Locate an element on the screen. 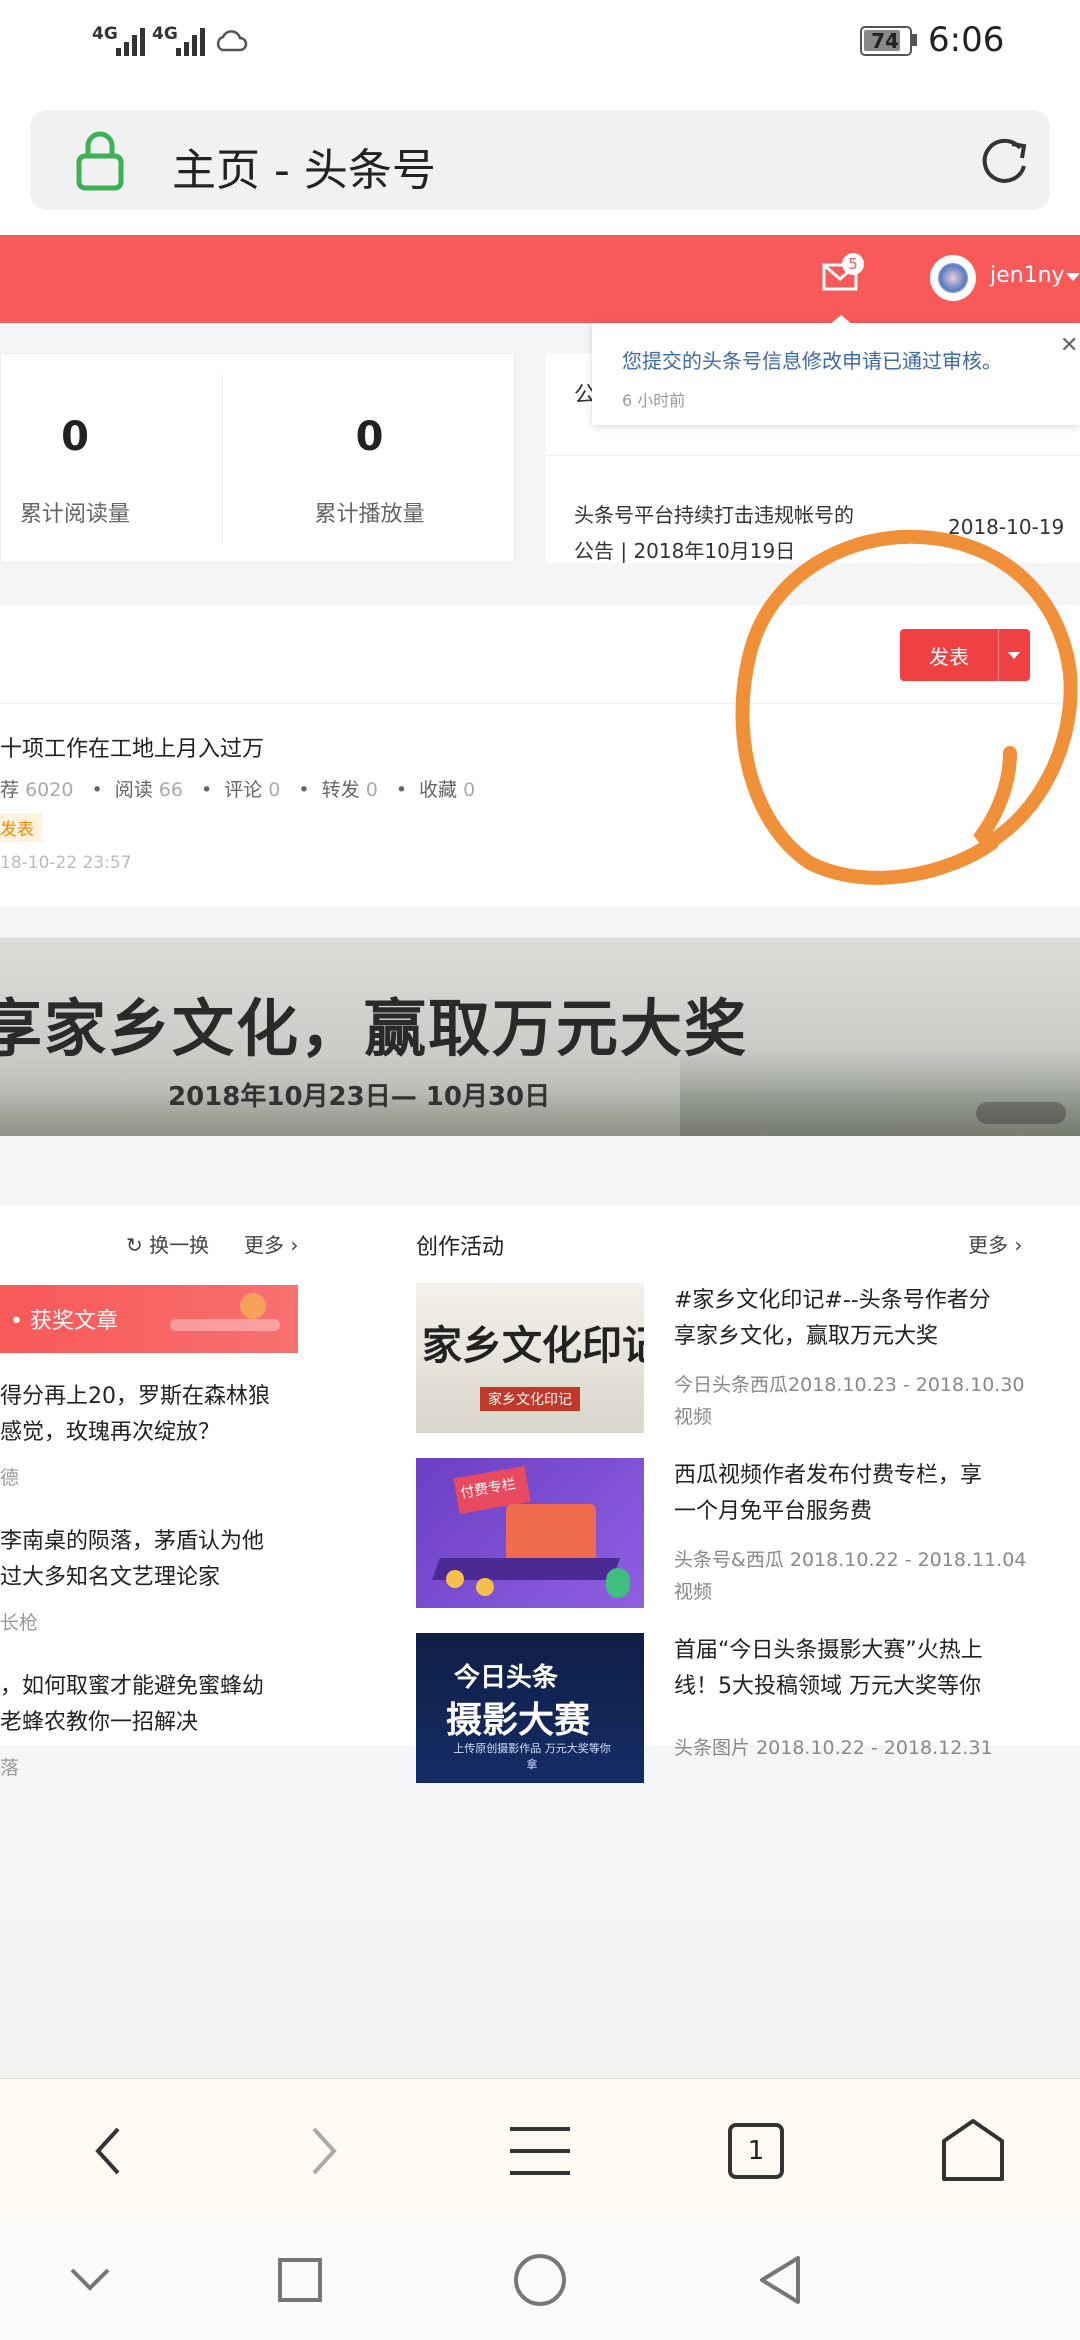 This screenshot has width=1080, height=2340. reload-icon is located at coordinates (1004, 160).